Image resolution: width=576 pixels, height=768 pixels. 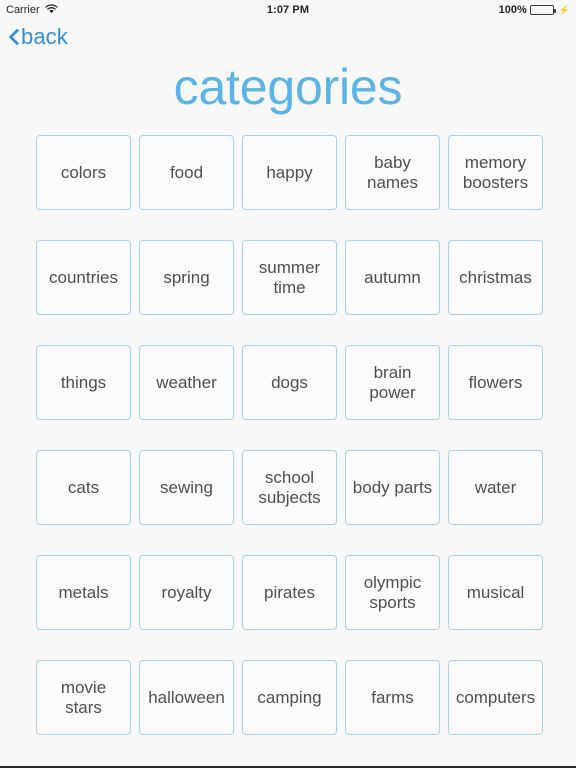 I want to click on category-tile: autumn, so click(x=392, y=277).